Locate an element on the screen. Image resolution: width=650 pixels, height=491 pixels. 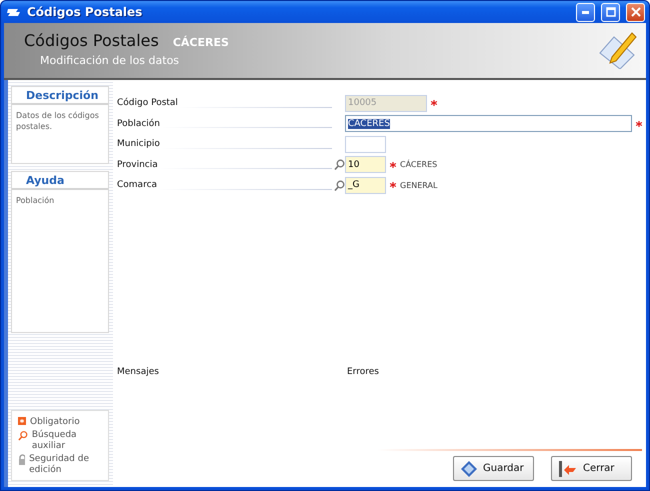
minimize-button is located at coordinates (585, 12).